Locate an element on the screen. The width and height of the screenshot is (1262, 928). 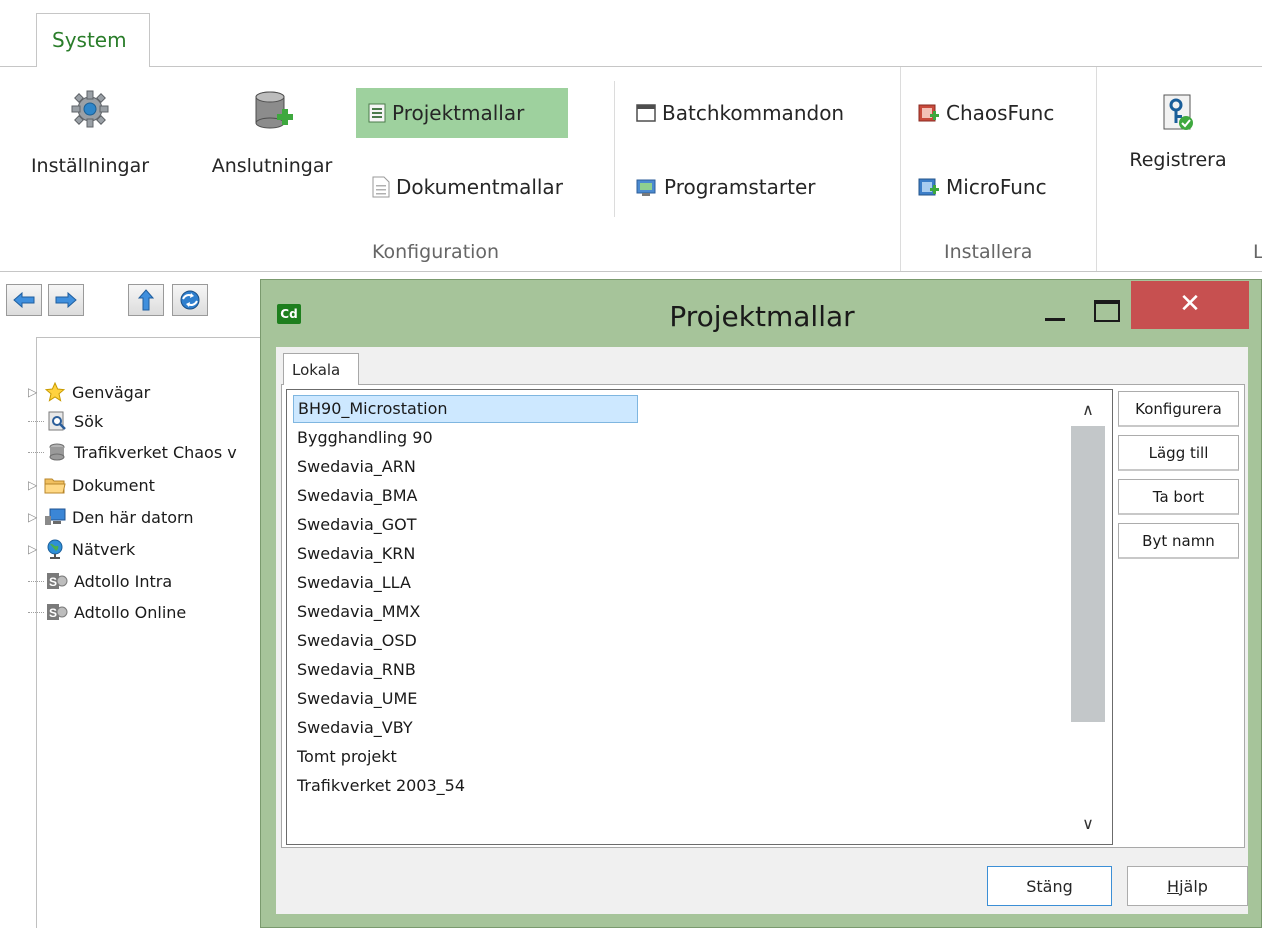
tree-item-natverk: ▷ Nätverk is located at coordinates (81, 549).